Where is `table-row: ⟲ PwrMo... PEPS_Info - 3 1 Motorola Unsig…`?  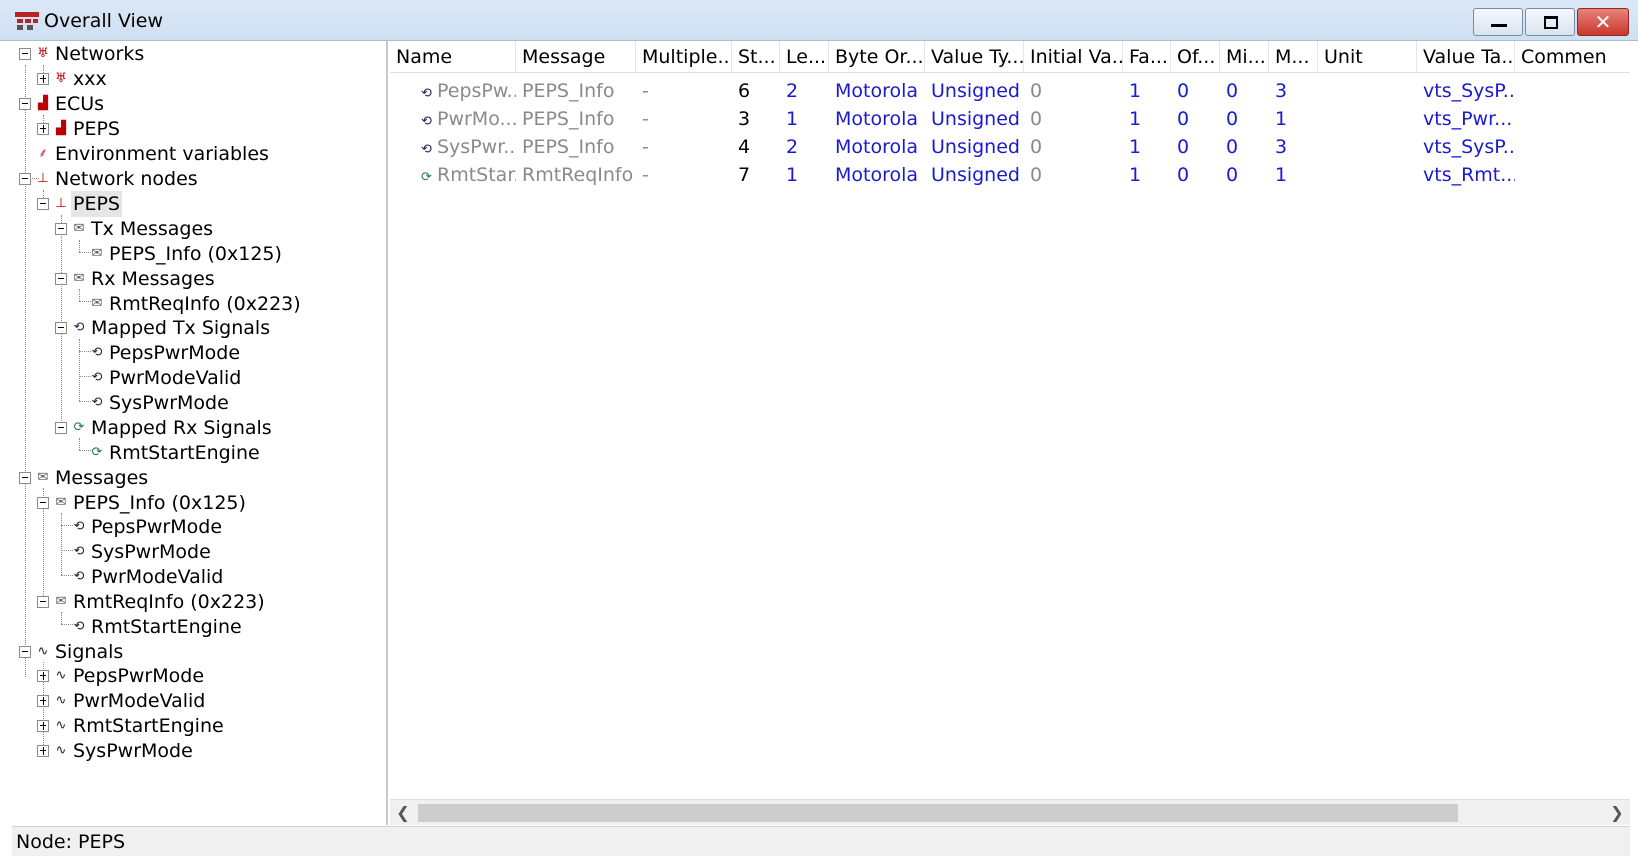
table-row: ⟲ PwrMo... PEPS_Info - 3 1 Motorola Unsig… is located at coordinates (1010, 119).